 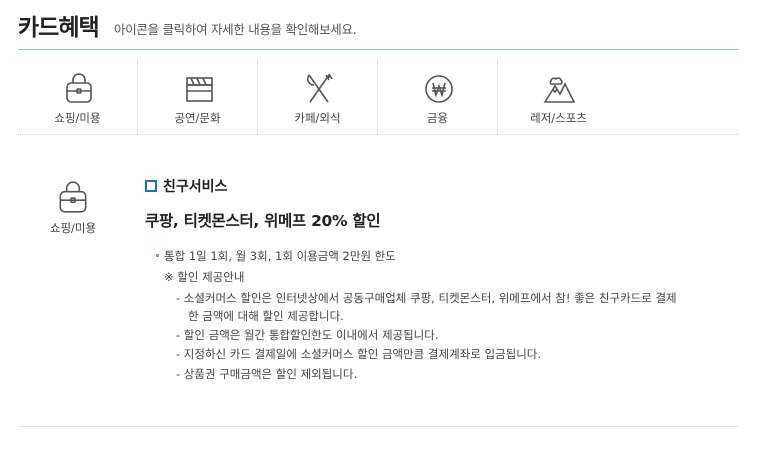 What do you see at coordinates (157, 255) in the screenshot?
I see `bullet-icon` at bounding box center [157, 255].